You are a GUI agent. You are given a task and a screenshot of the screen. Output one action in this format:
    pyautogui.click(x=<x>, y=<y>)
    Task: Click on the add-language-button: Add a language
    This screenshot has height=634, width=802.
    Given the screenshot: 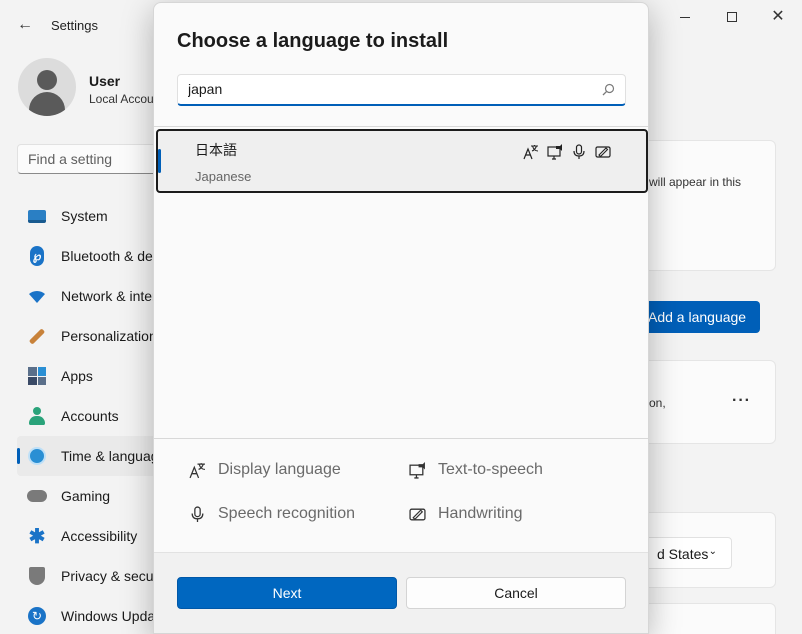 What is the action you would take?
    pyautogui.click(x=698, y=317)
    